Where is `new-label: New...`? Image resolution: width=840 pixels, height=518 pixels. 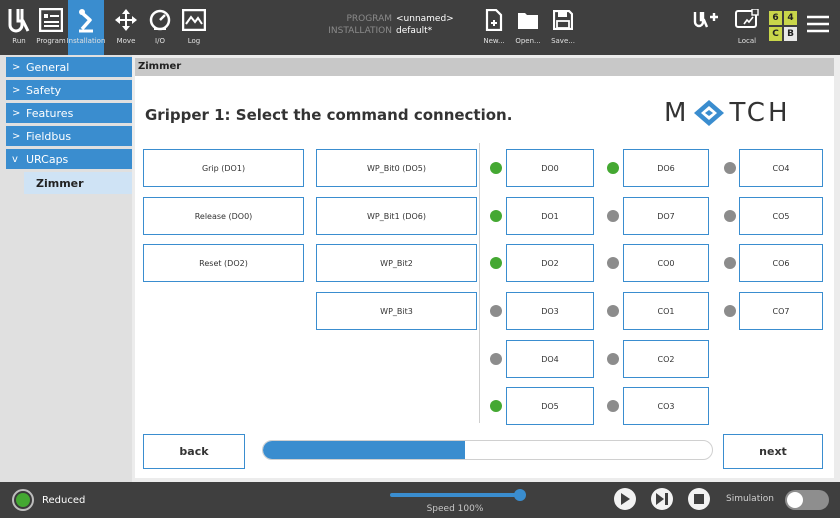
new-label: New... is located at coordinates (494, 41).